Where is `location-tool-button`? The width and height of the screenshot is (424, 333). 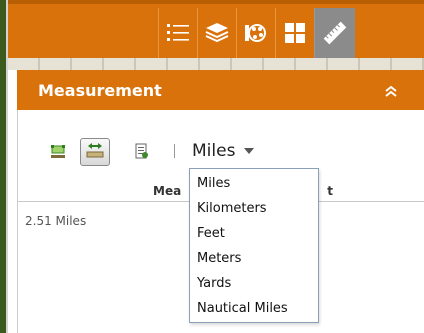
location-tool-button is located at coordinates (141, 153).